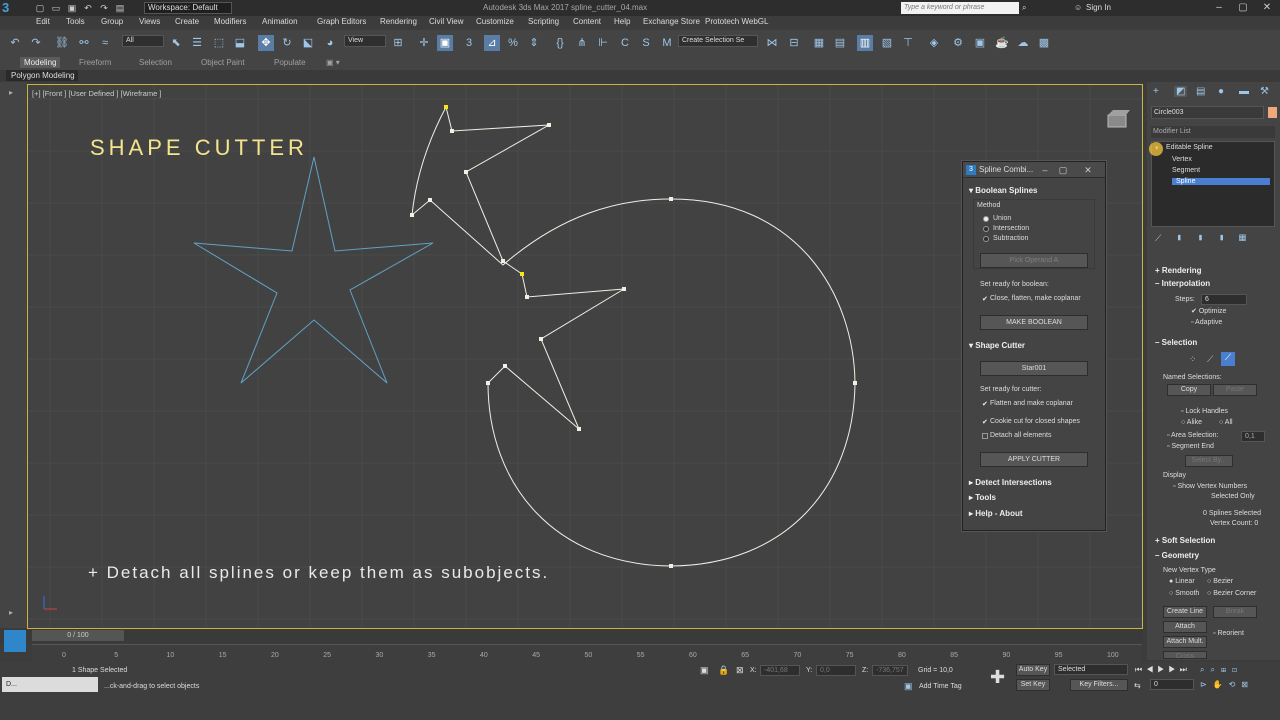  What do you see at coordinates (1034, 322) in the screenshot?
I see `make-boolean-button: MAKE BOOLEAN` at bounding box center [1034, 322].